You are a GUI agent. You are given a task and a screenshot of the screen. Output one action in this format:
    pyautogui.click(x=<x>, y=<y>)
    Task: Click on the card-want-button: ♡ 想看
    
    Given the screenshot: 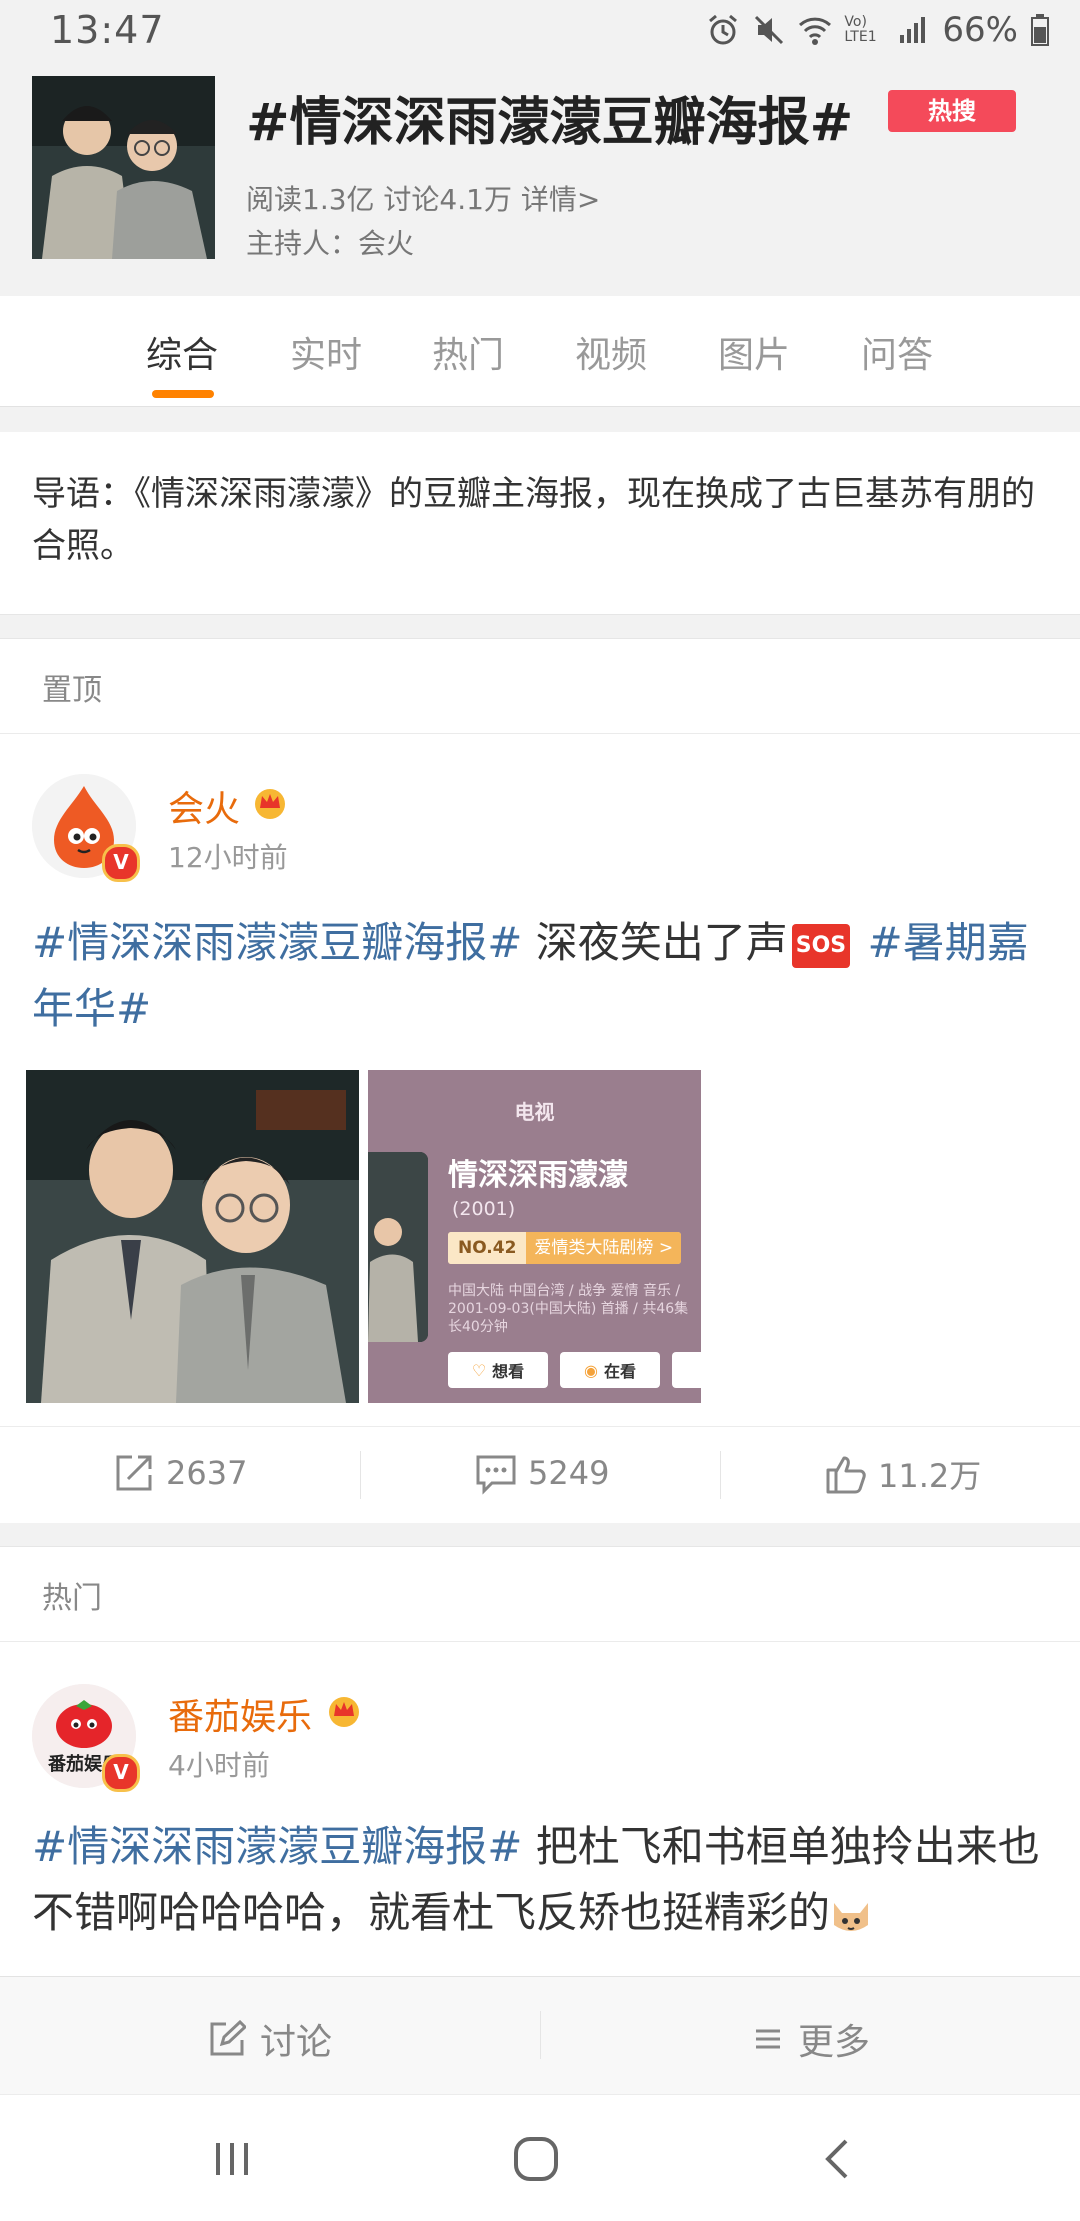 What is the action you would take?
    pyautogui.click(x=498, y=1370)
    